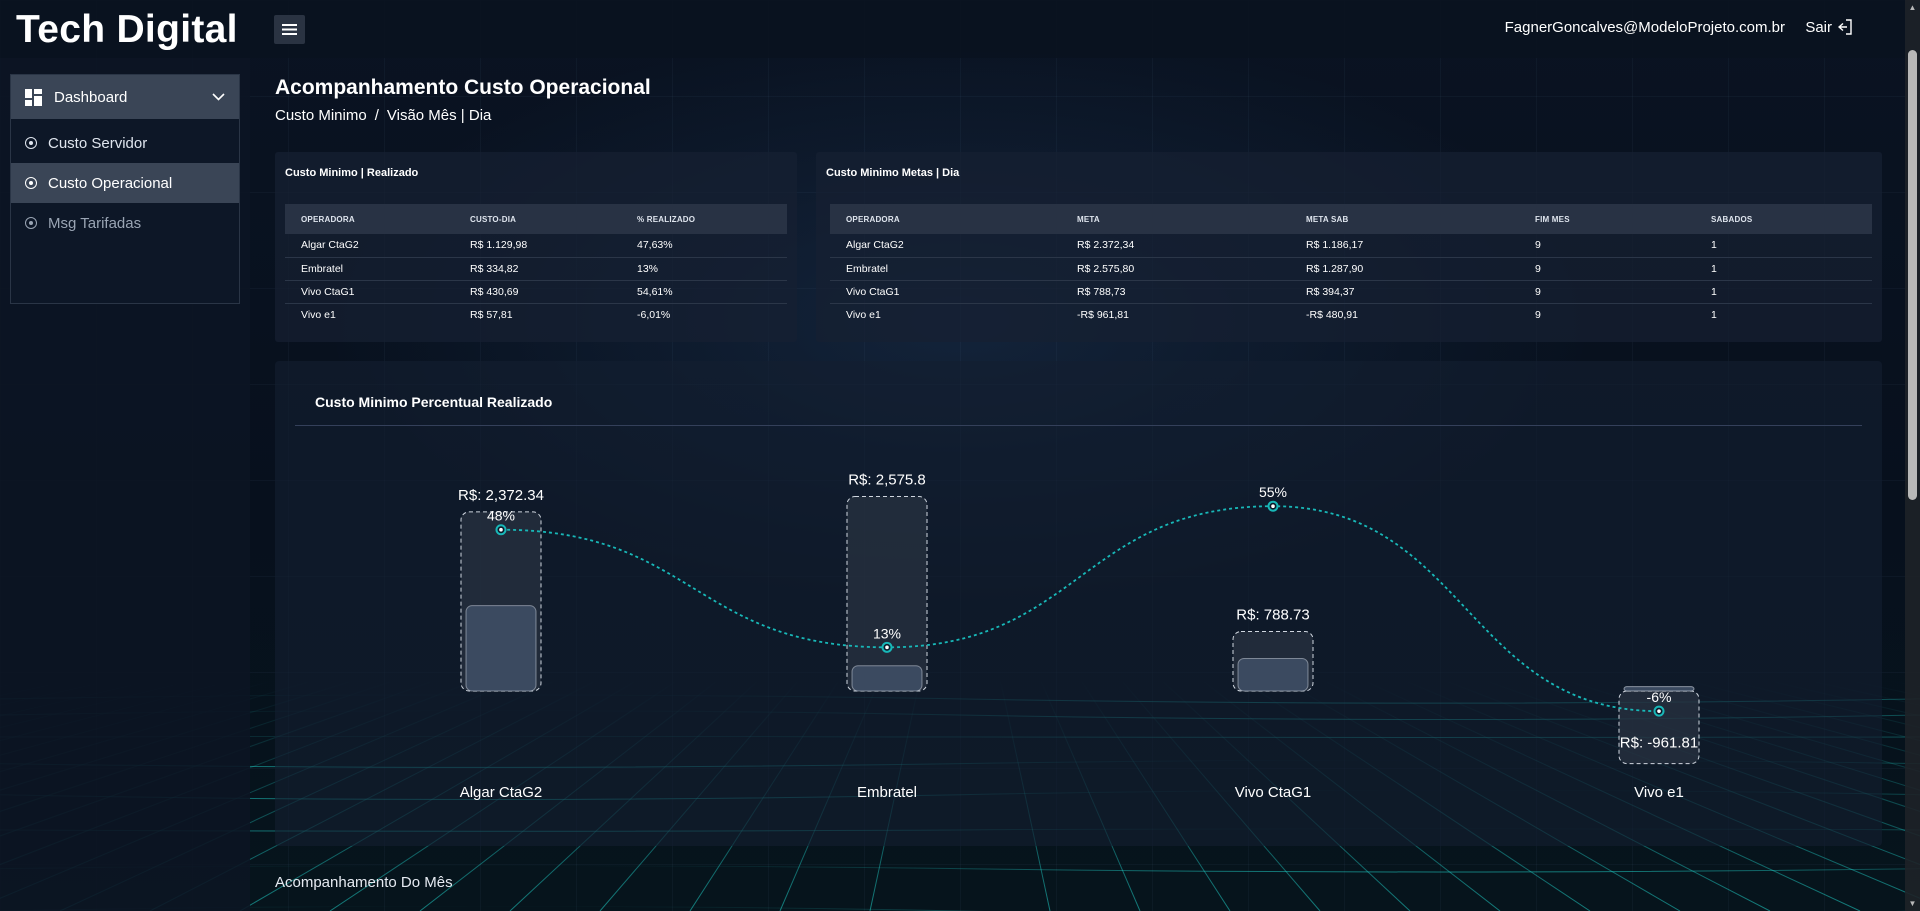  Describe the element at coordinates (887, 792) in the screenshot. I see `chart-category-label: Embratel` at that location.